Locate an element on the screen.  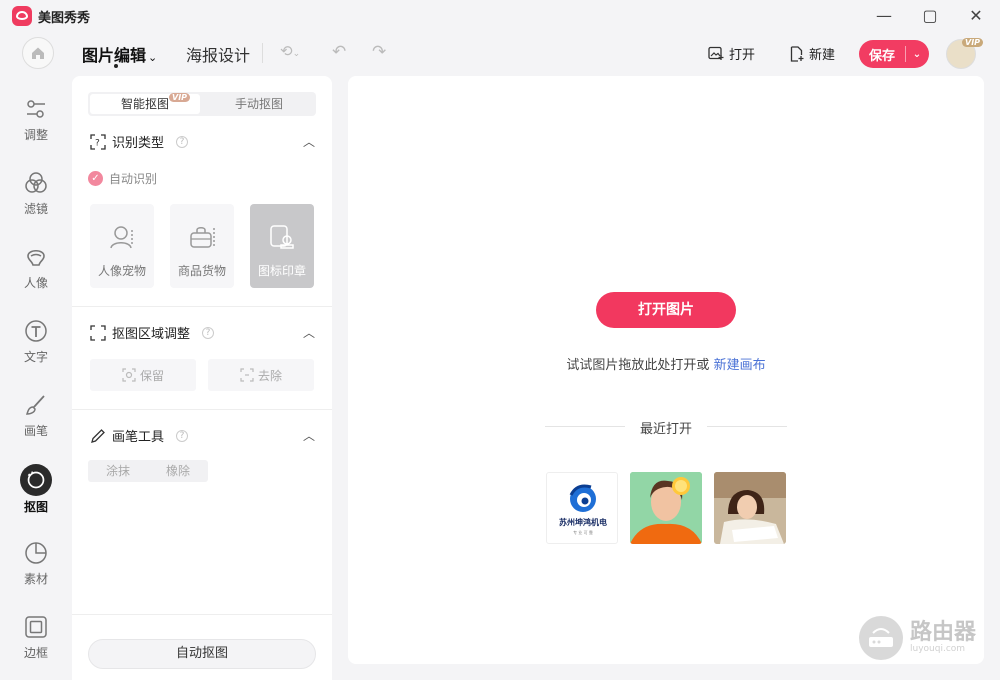
new-canvas-link: 新建画布 is located at coordinates (740, 365).